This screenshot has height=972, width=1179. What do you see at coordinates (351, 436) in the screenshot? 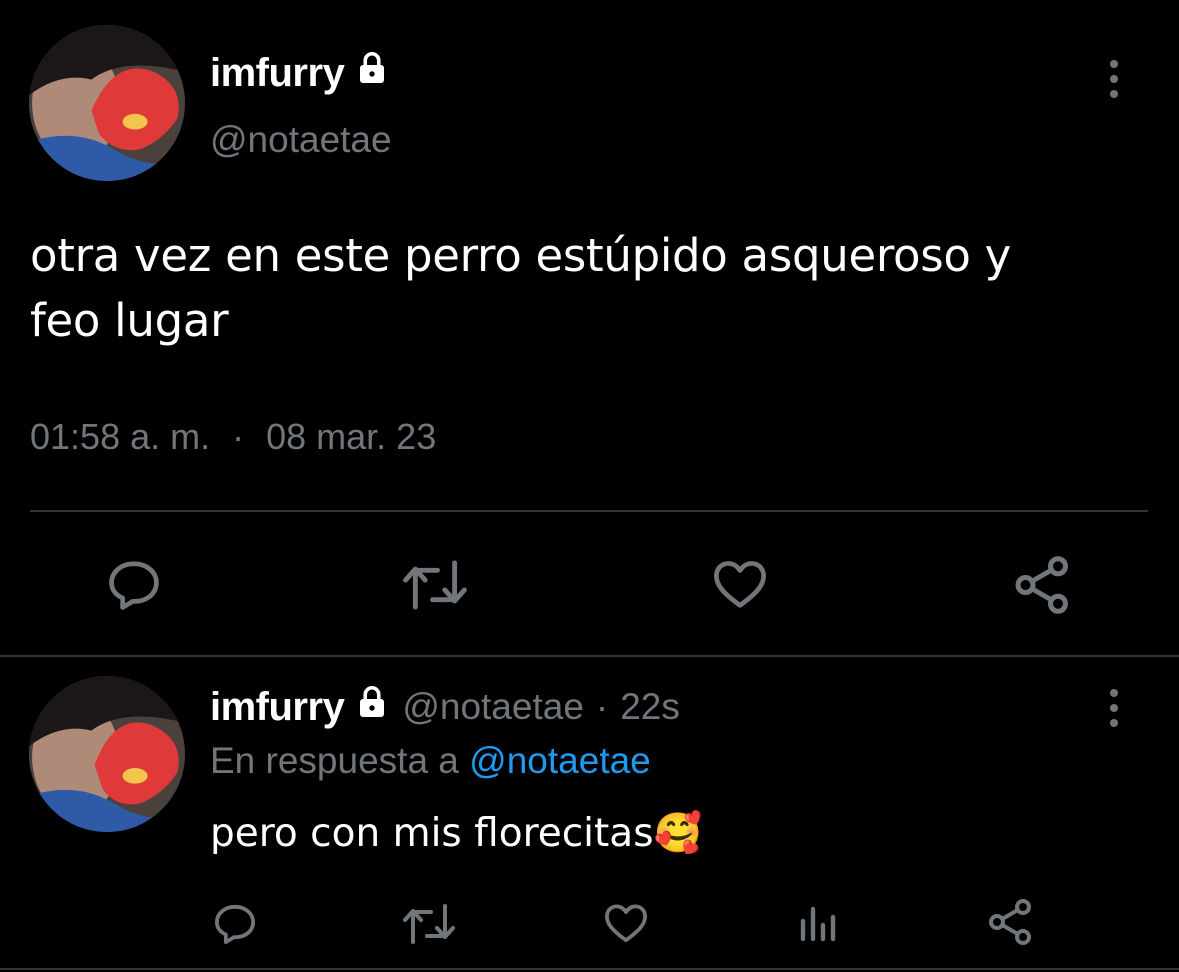
I see `tweet-date: 08 mar. 23` at bounding box center [351, 436].